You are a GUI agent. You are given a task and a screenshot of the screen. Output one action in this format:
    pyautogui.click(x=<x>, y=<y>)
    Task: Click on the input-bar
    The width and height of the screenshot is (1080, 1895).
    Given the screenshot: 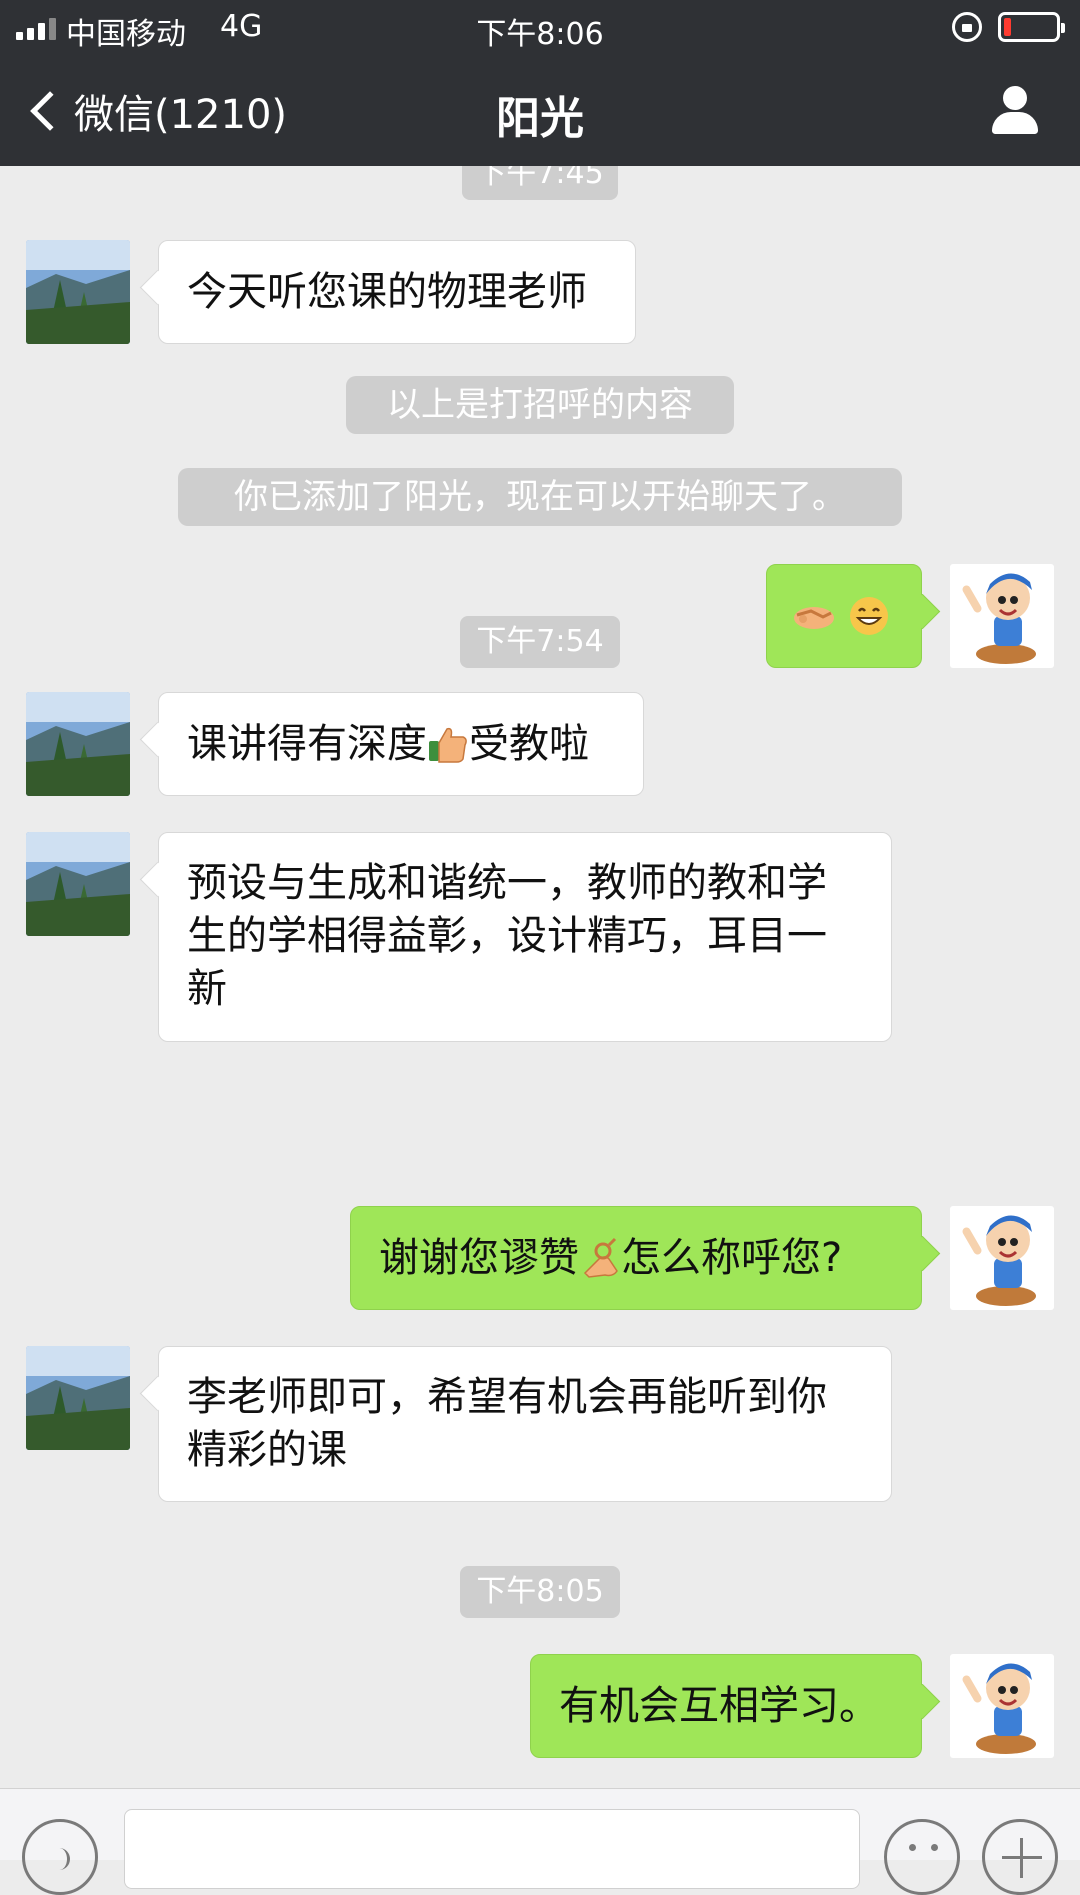 What is the action you would take?
    pyautogui.click(x=540, y=1841)
    